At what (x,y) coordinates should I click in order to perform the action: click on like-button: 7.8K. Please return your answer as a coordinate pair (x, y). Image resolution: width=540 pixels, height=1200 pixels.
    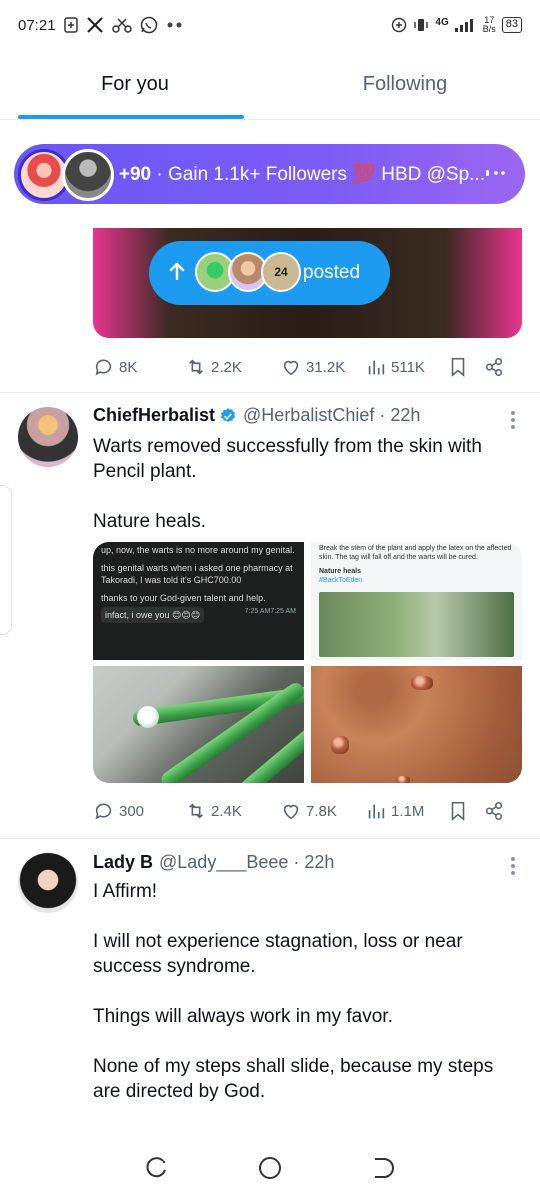
    Looking at the image, I should click on (322, 811).